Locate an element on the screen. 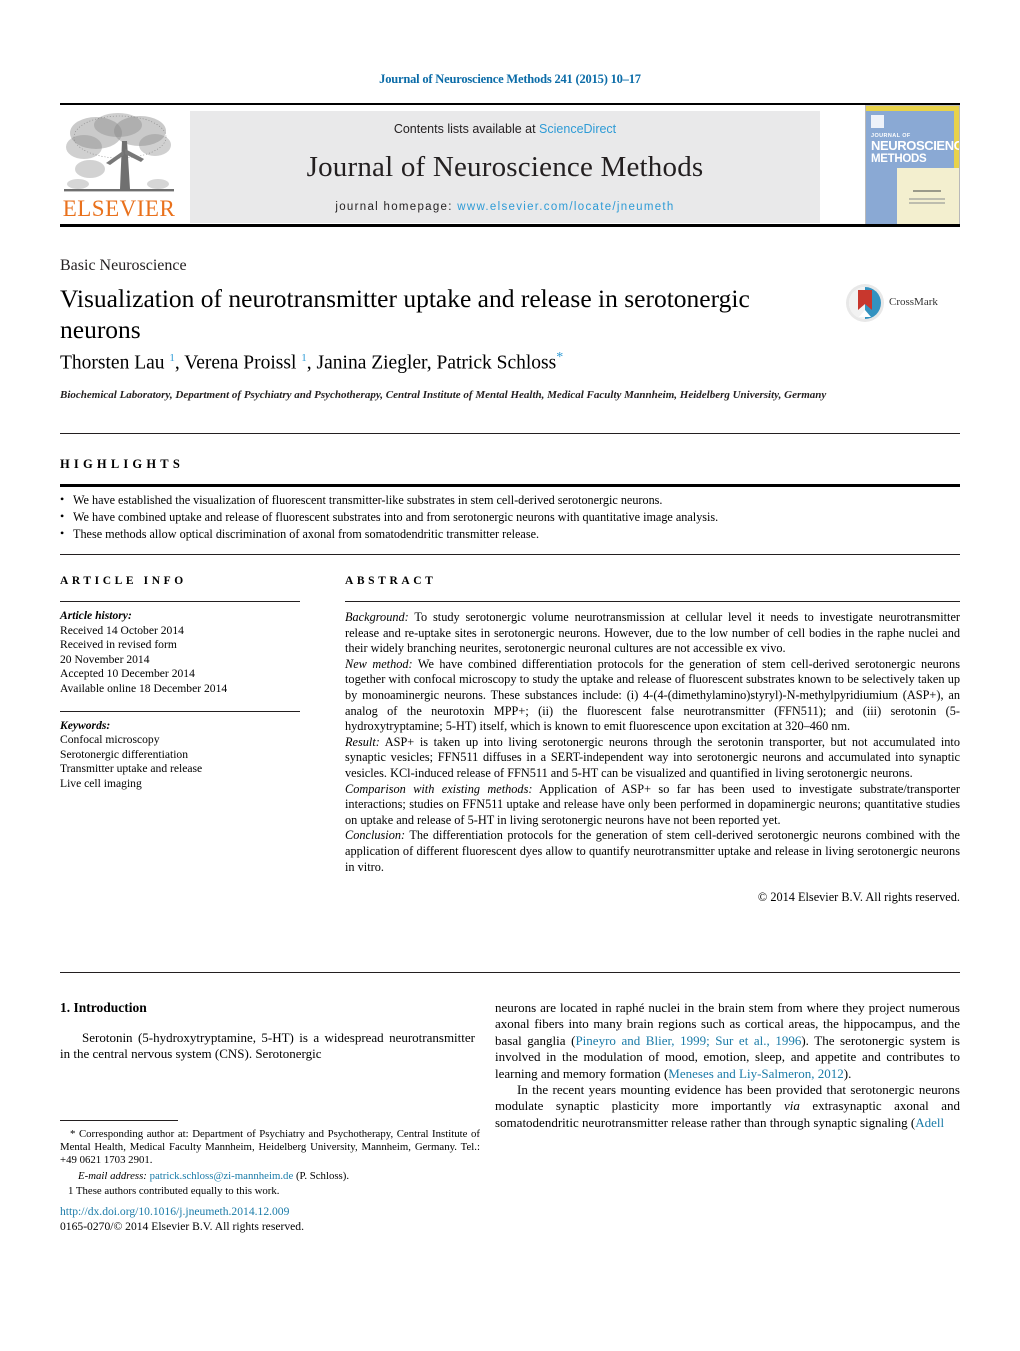 The image size is (1020, 1351). article-history-label: Article history: is located at coordinates (96, 615).